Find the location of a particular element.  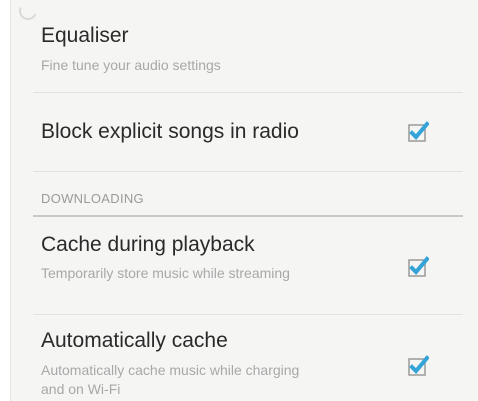

block-explicit-title: Block explicit songs in radio is located at coordinates (170, 131).